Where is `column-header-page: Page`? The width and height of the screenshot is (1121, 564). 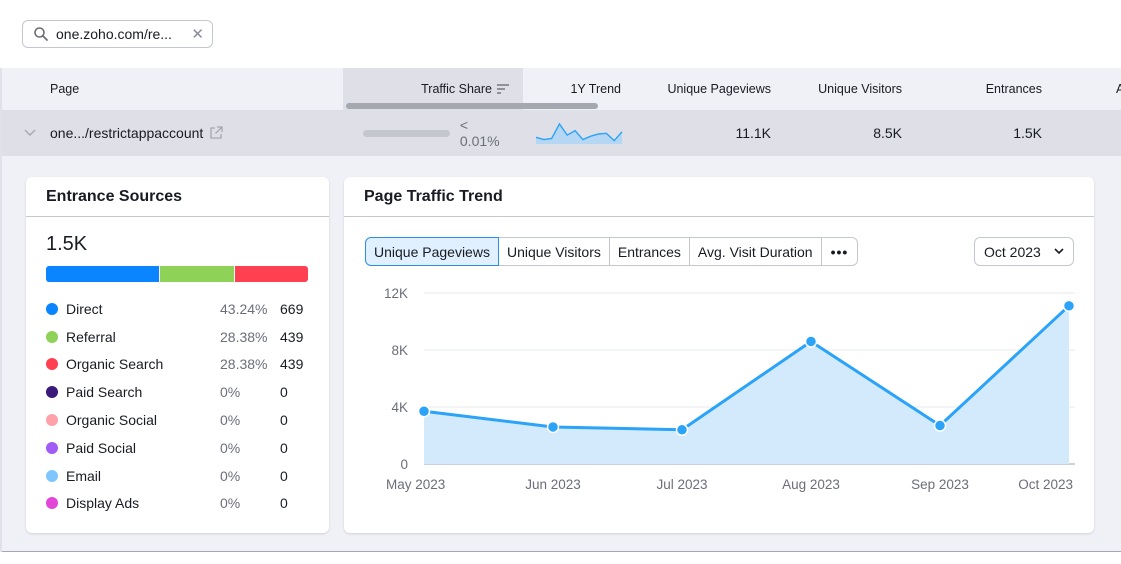
column-header-page: Page is located at coordinates (64, 89).